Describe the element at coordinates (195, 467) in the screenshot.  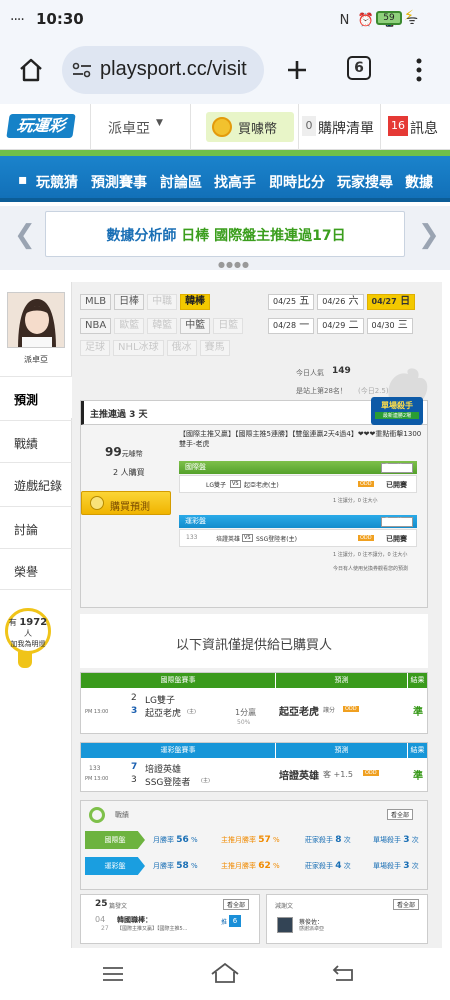
I see `intl-section-title: 國際盤` at that location.